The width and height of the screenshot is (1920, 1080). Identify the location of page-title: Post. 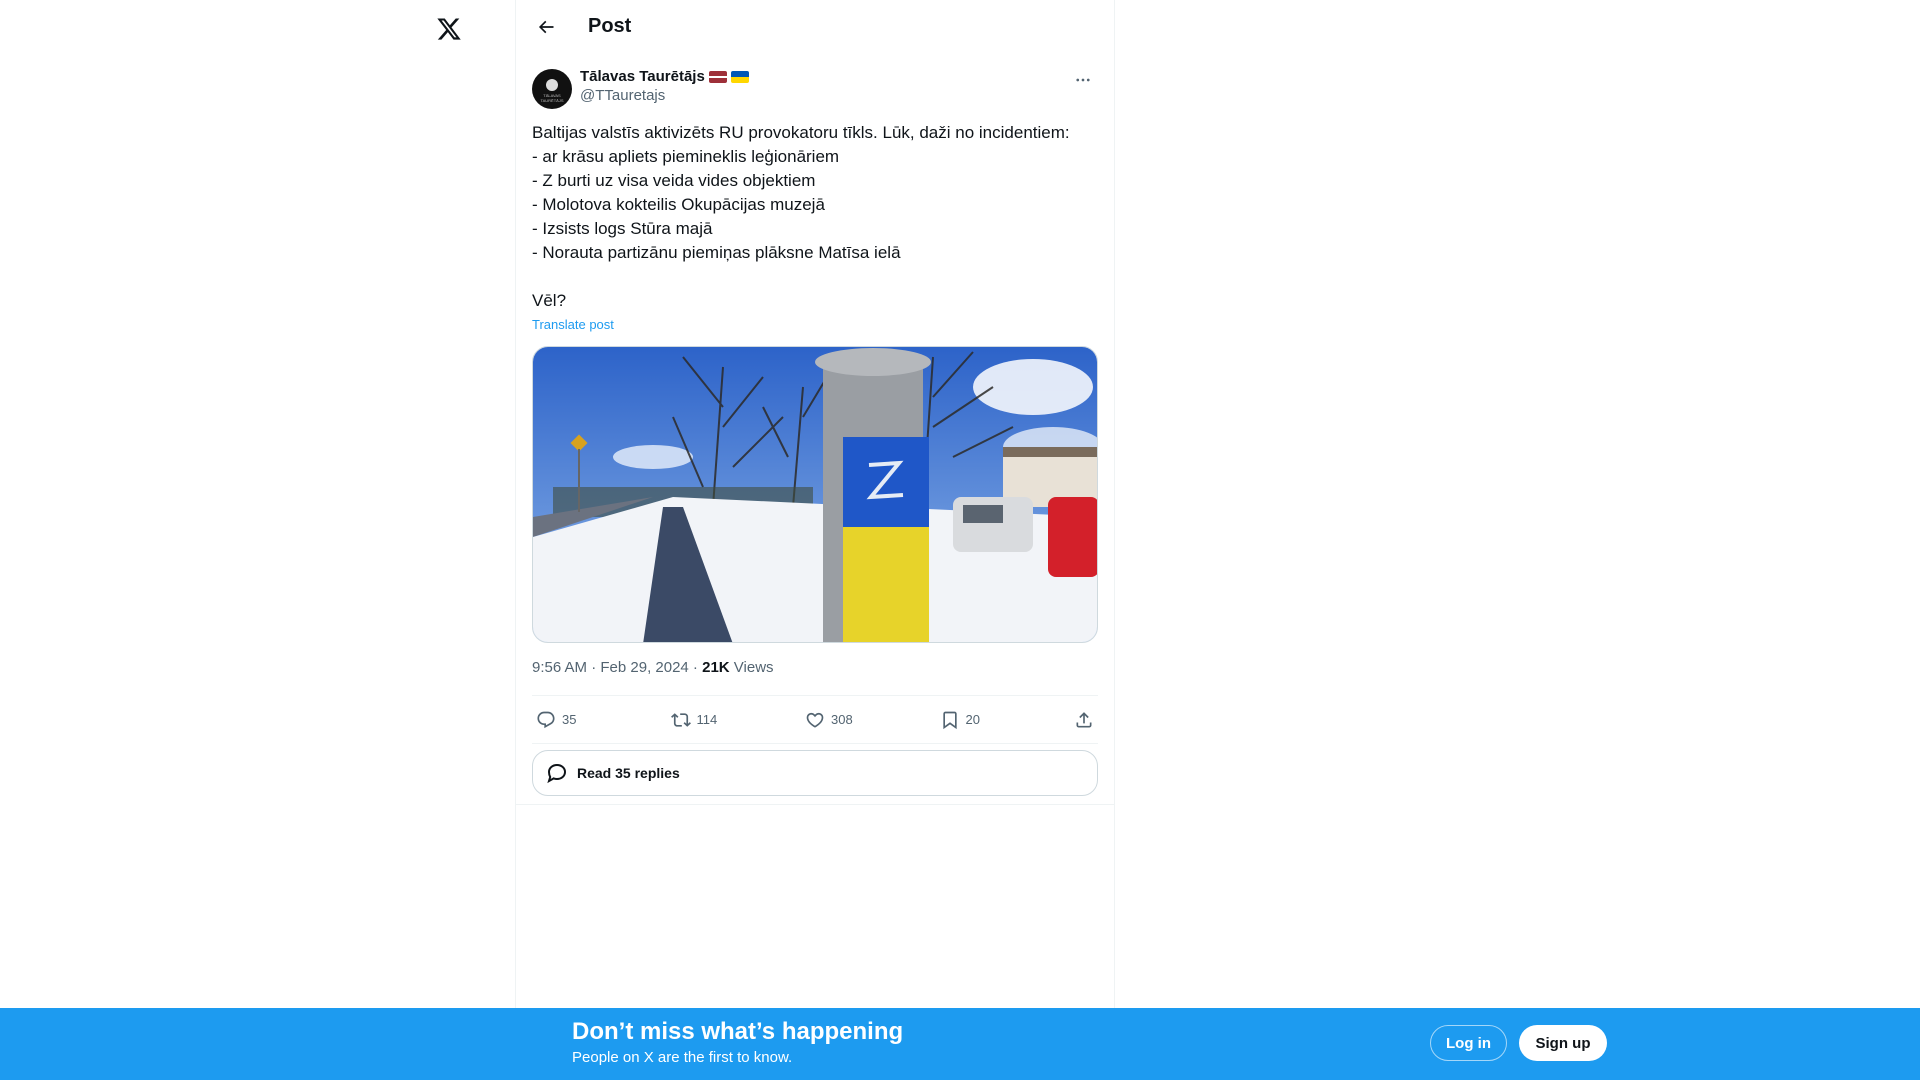
(610, 26).